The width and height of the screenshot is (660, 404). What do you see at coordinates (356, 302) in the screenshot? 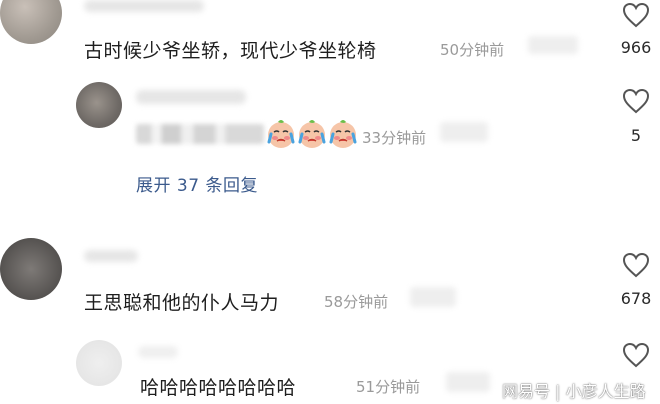
I see `comment-time: 58分钟前` at bounding box center [356, 302].